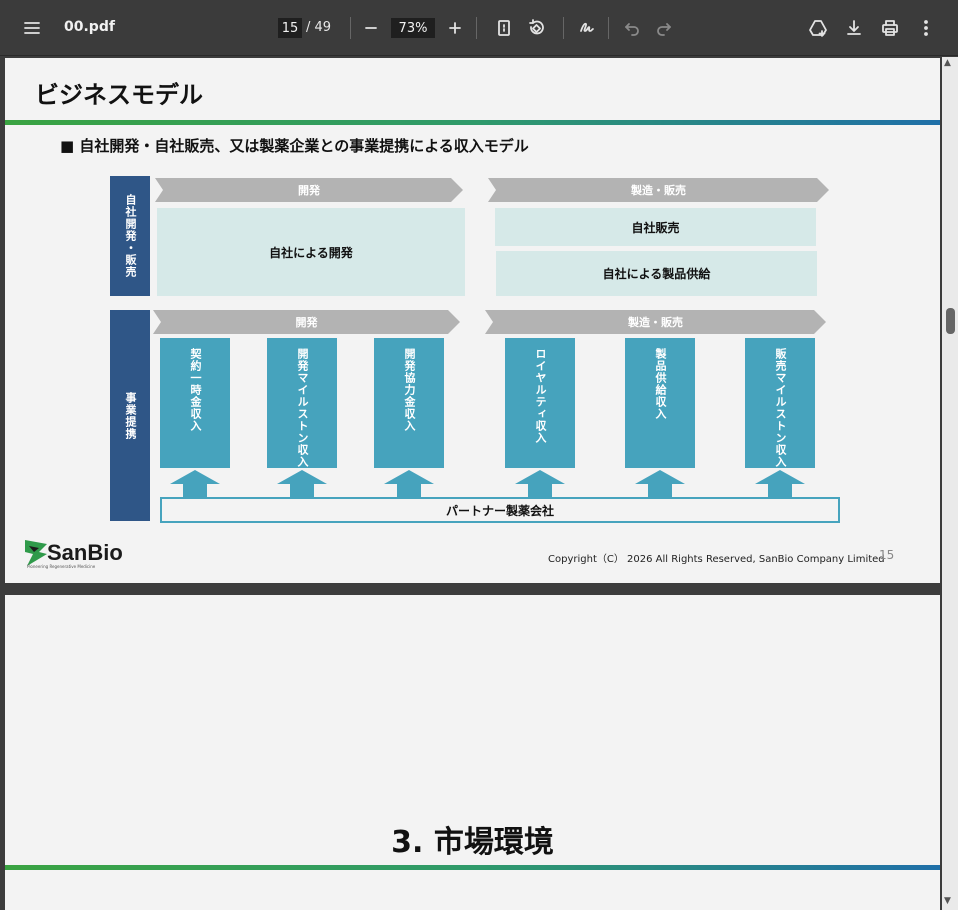  Describe the element at coordinates (947, 63) in the screenshot. I see `scroll-up-arrow-icon: ▲` at that location.